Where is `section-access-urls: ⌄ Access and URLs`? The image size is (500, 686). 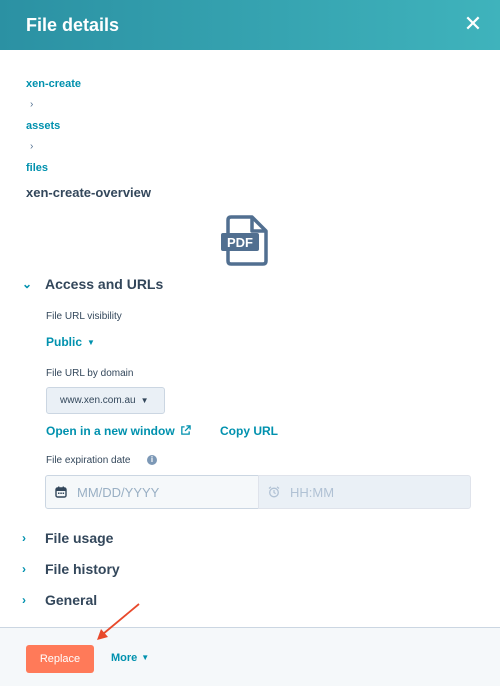 section-access-urls: ⌄ Access and URLs is located at coordinates (92, 284).